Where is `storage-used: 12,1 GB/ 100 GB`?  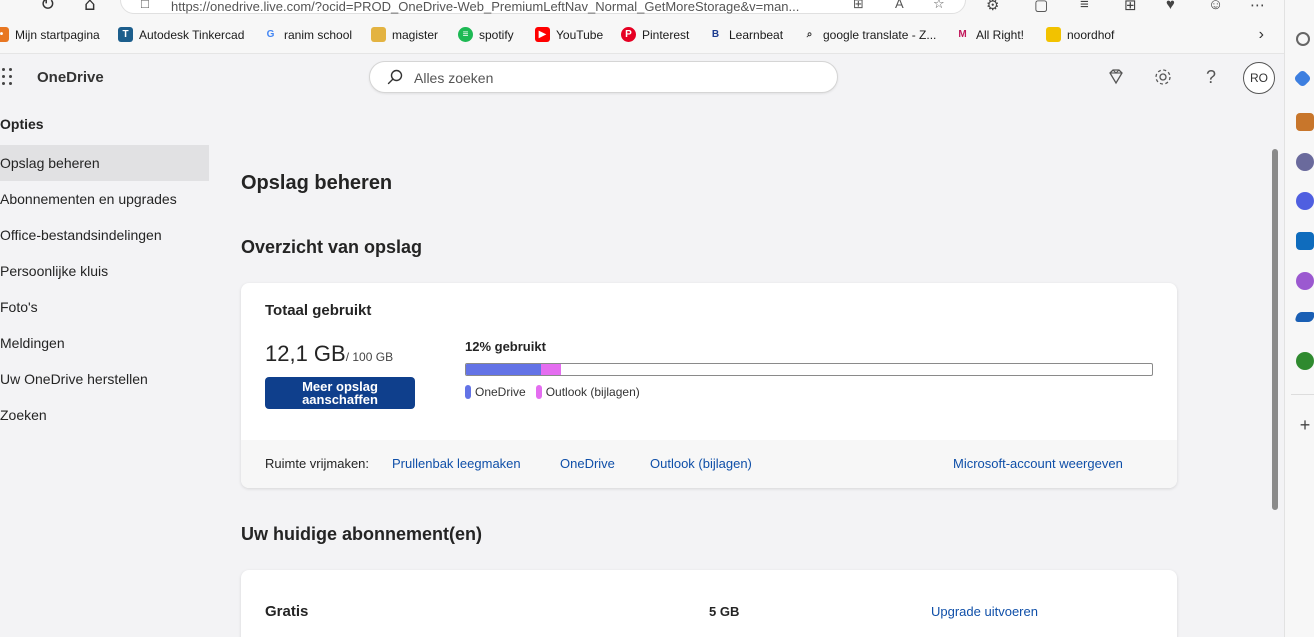 storage-used: 12,1 GB/ 100 GB is located at coordinates (329, 354).